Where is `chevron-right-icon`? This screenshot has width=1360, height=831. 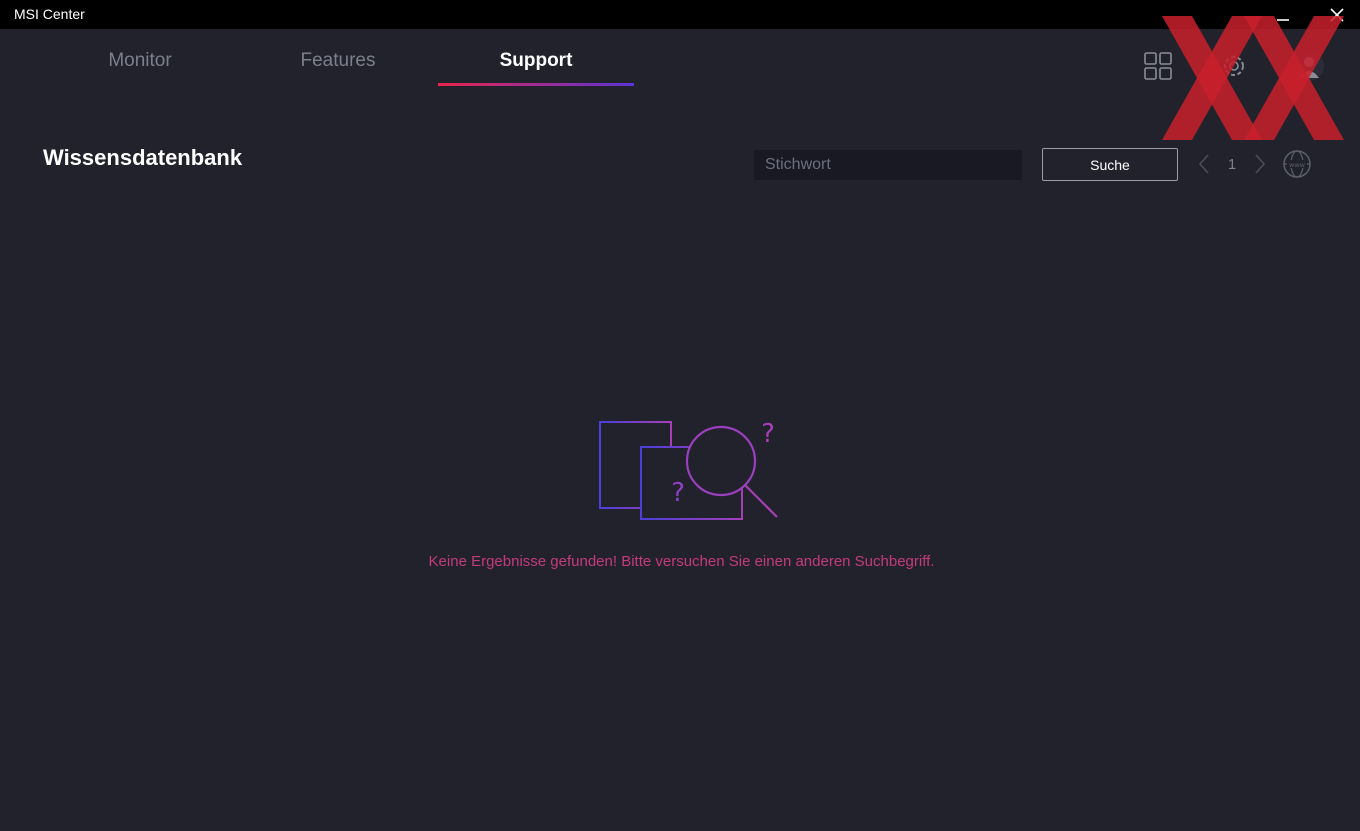
chevron-right-icon is located at coordinates (1260, 164).